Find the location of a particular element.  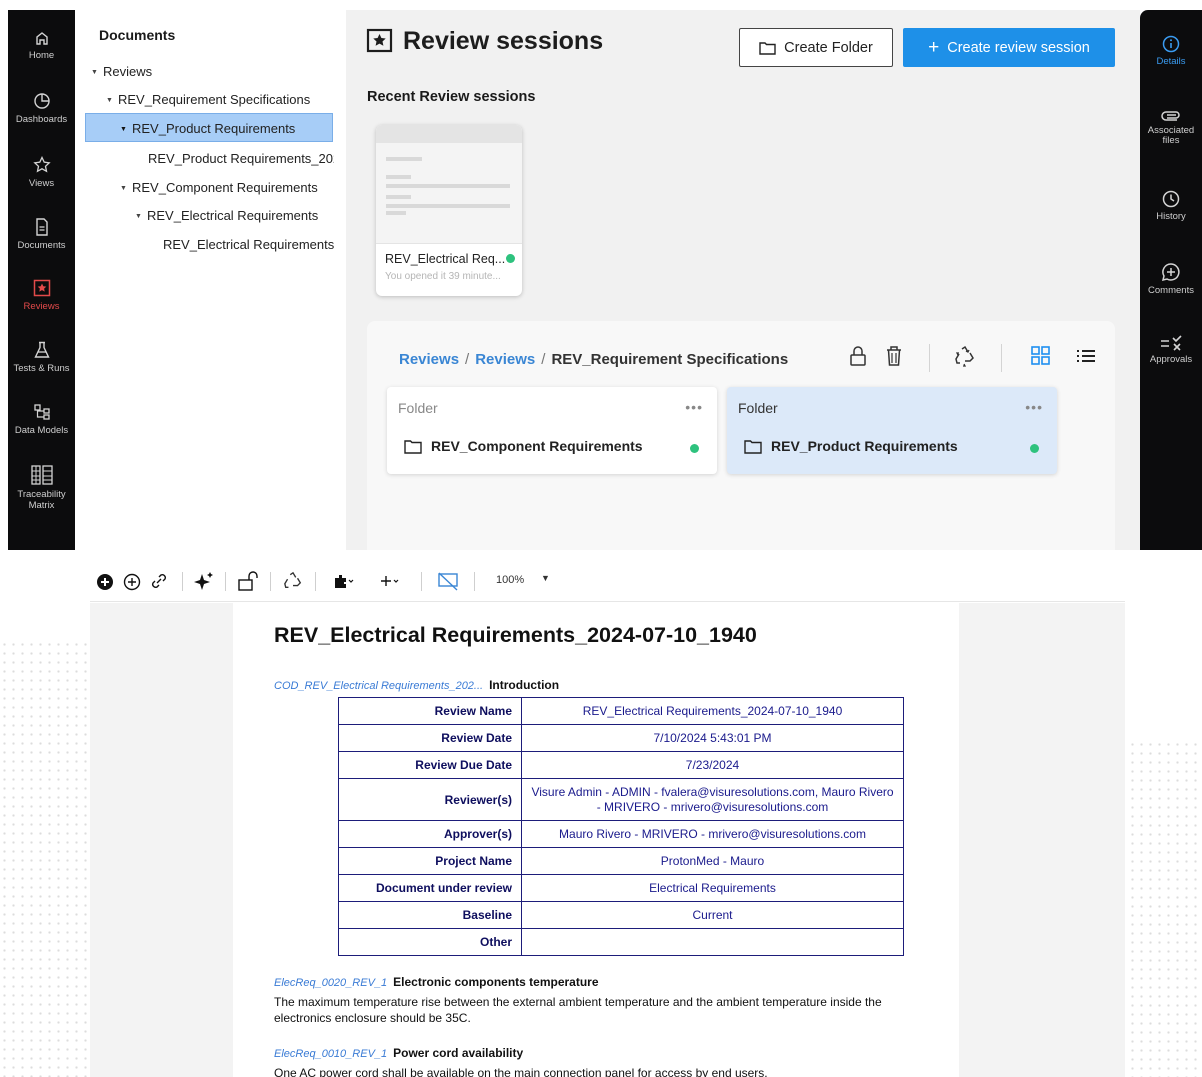

comment-add-icon is located at coordinates (1170, 272).